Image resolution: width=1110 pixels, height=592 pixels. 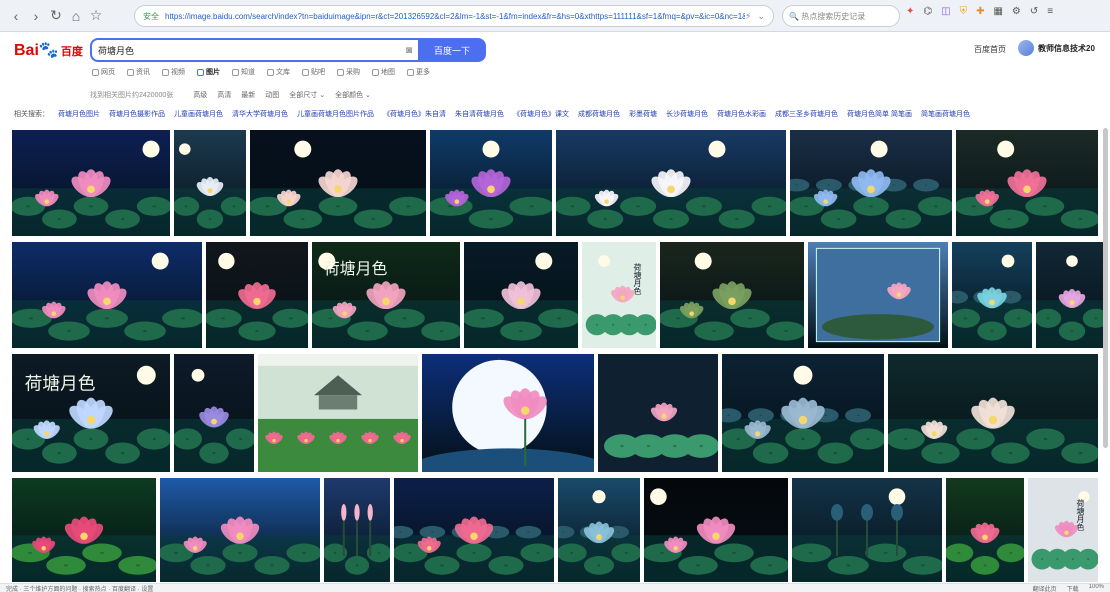 I want to click on apps-grid-icon: ▦, so click(x=997, y=11).